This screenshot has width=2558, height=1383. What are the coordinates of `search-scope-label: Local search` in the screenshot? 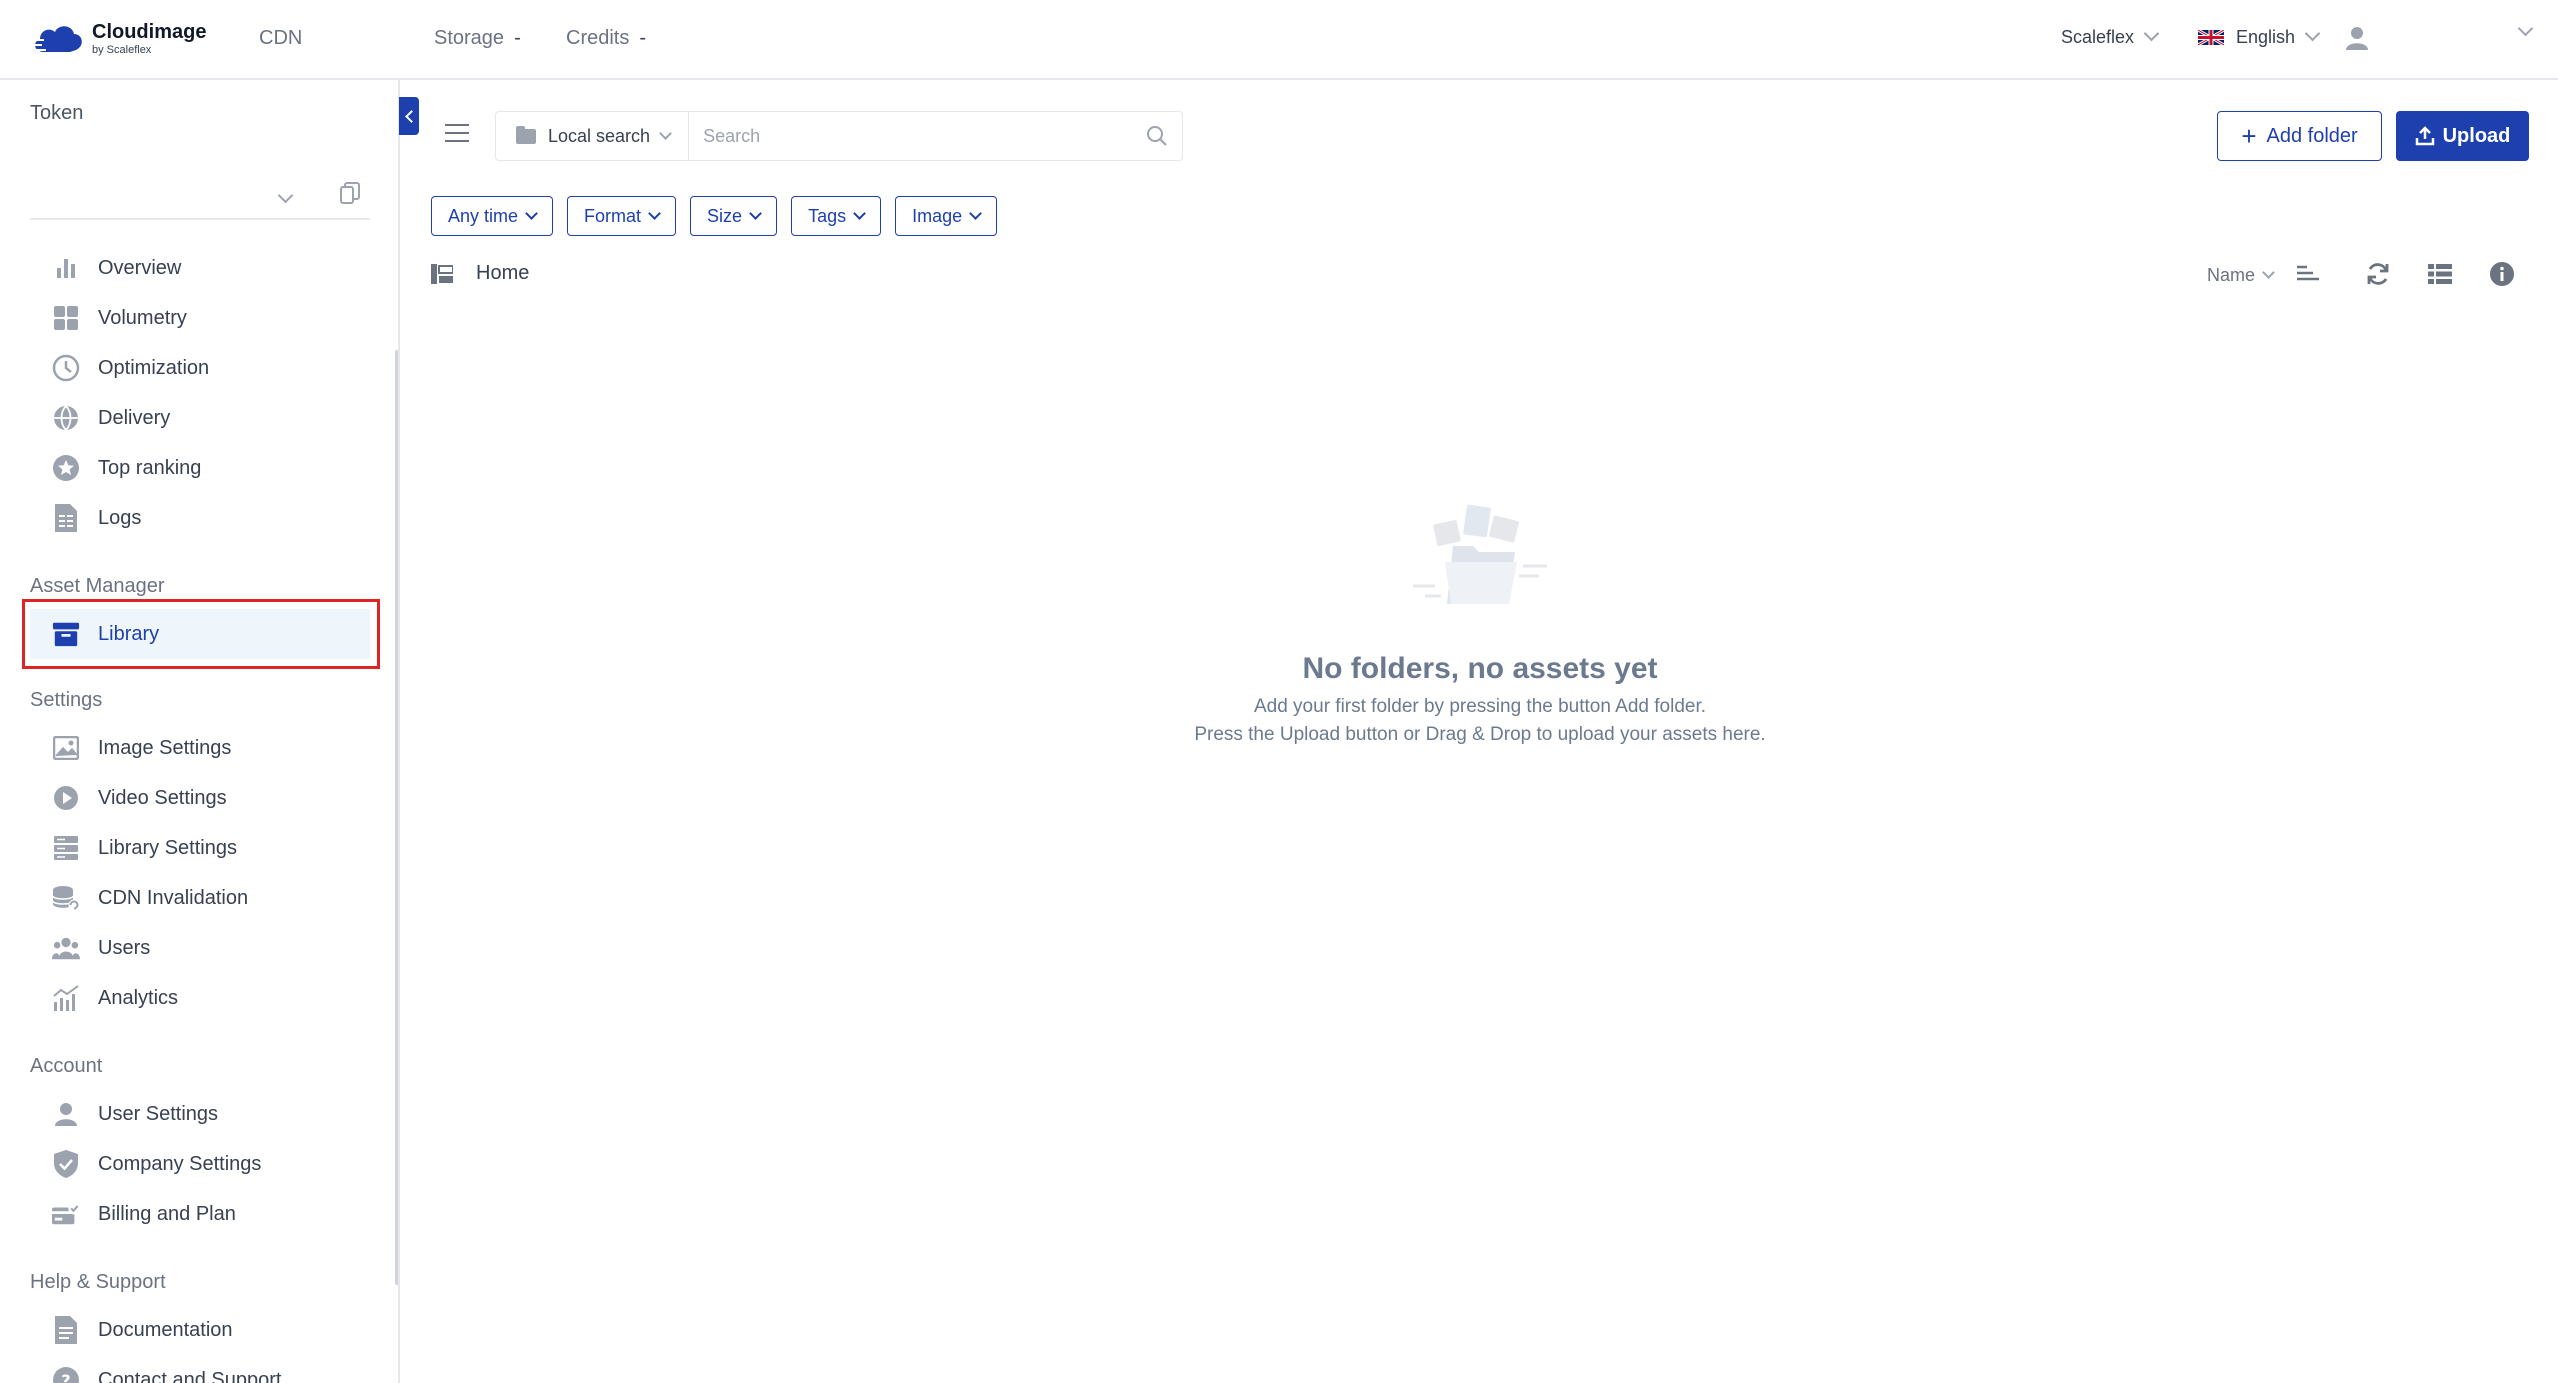 It's located at (599, 135).